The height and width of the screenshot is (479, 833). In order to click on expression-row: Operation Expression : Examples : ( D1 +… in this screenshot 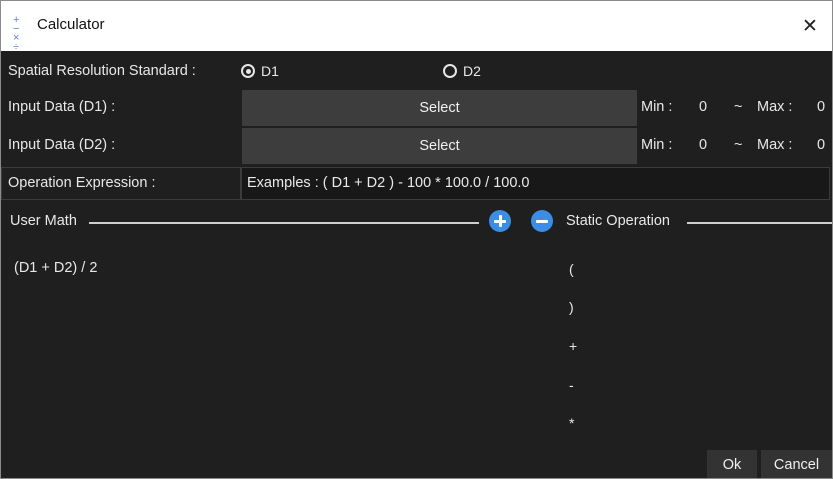, I will do `click(416, 184)`.